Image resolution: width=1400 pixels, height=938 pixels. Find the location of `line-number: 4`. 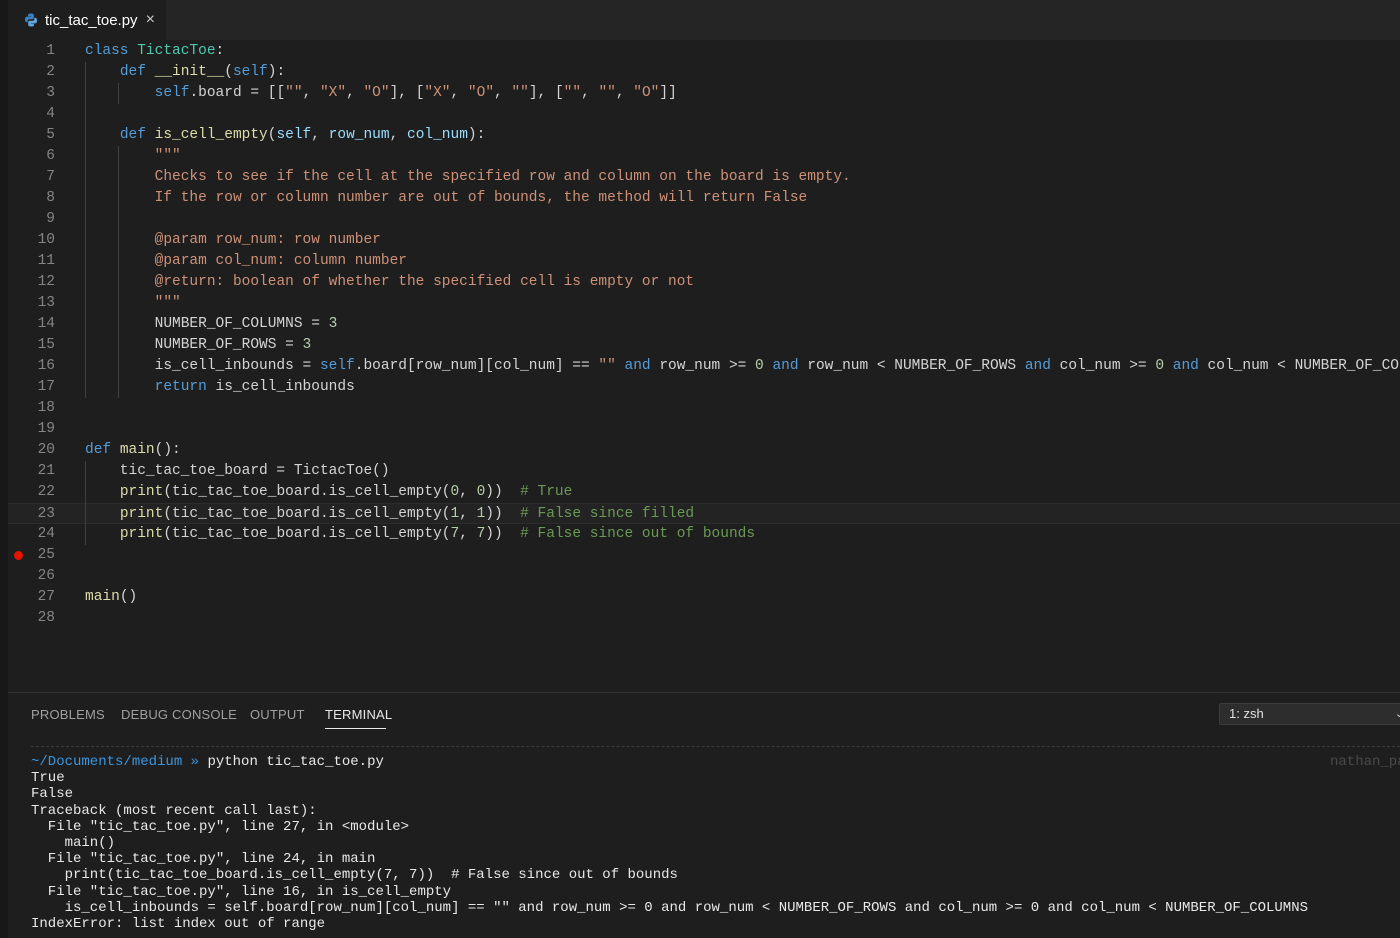

line-number: 4 is located at coordinates (50, 113).